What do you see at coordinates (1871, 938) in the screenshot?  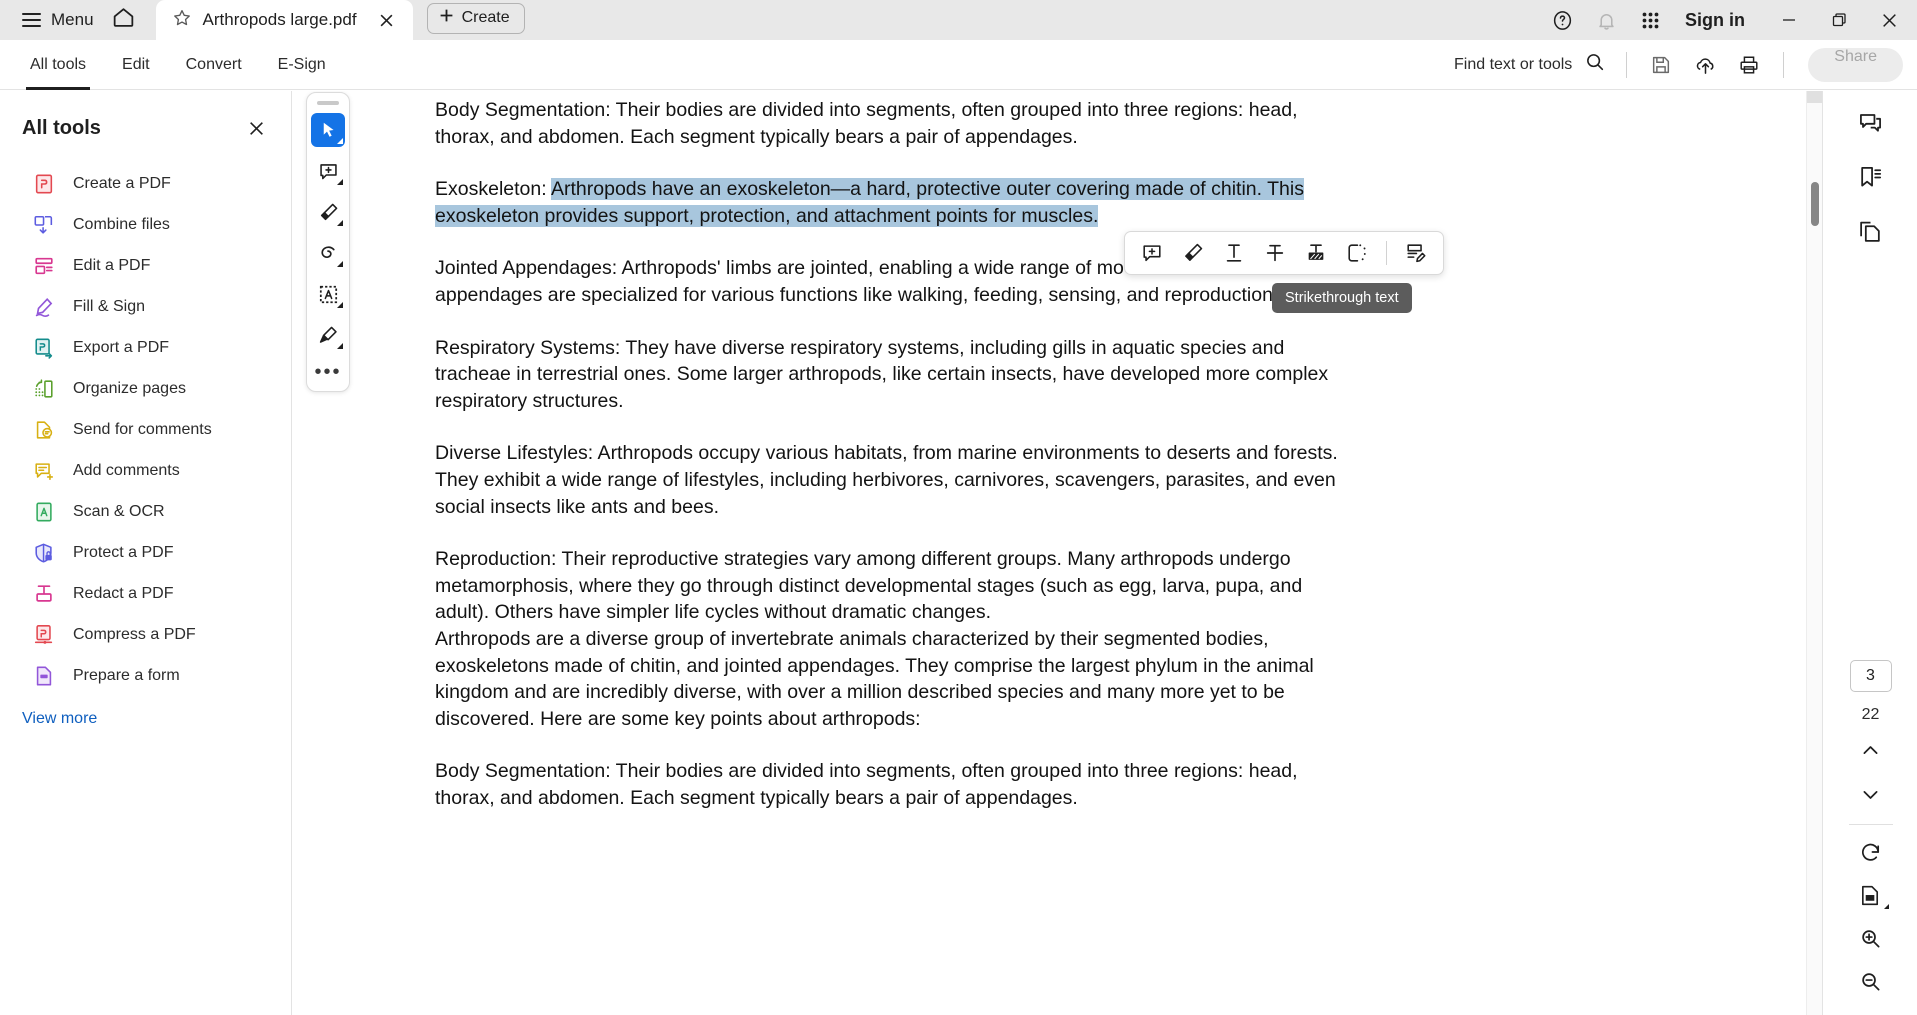 I see `zoom-in-icon` at bounding box center [1871, 938].